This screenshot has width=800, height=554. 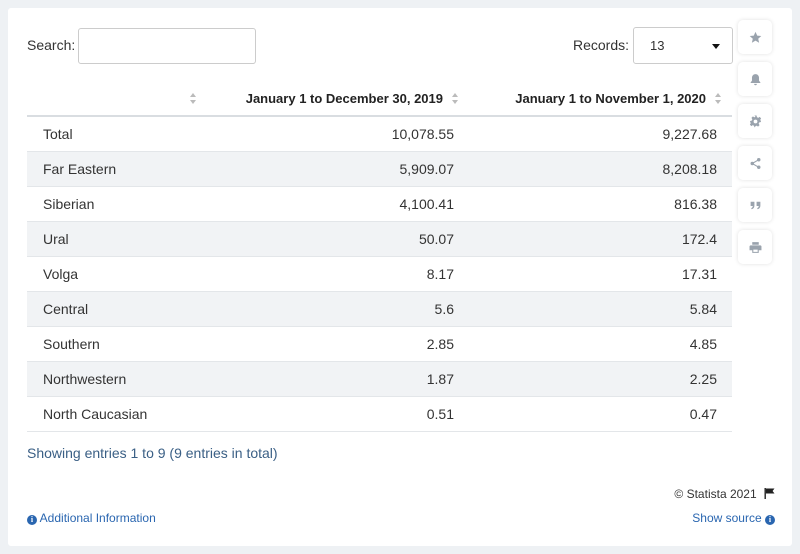 I want to click on caret-down-icon, so click(x=716, y=46).